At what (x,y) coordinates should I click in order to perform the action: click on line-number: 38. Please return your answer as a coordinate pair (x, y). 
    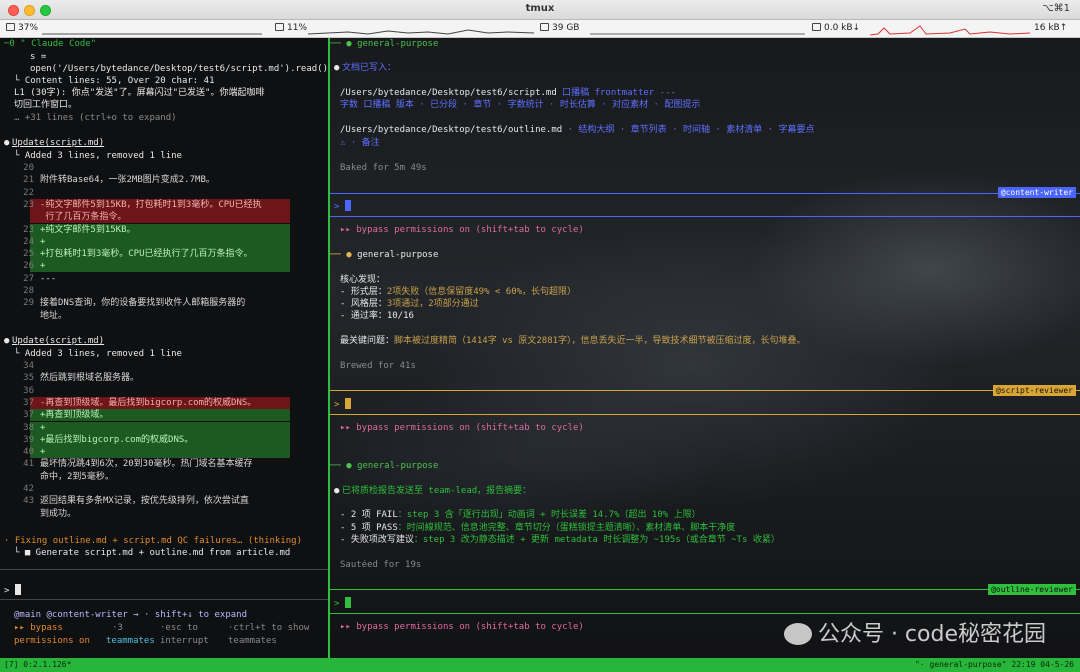
    Looking at the image, I should click on (28, 427).